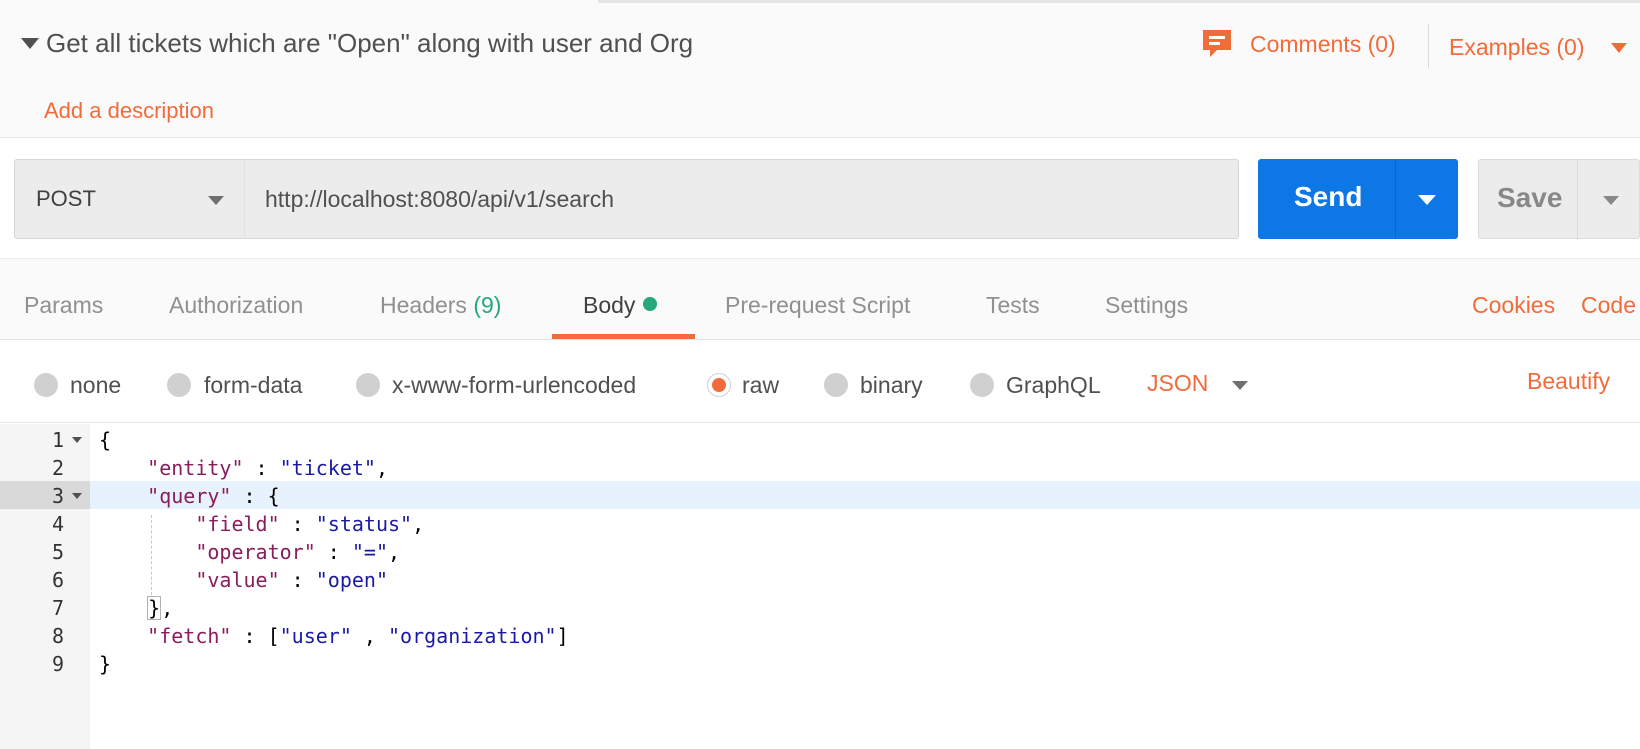 The height and width of the screenshot is (749, 1640). Describe the element at coordinates (1516, 47) in the screenshot. I see `examples-link: Examples (0)` at that location.